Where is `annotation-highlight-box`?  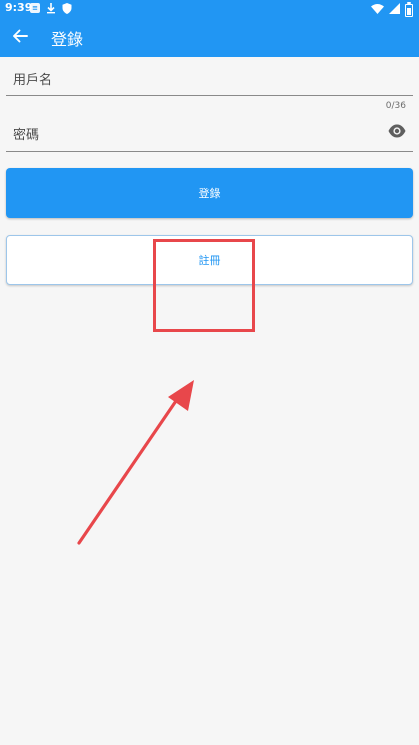 annotation-highlight-box is located at coordinates (204, 285).